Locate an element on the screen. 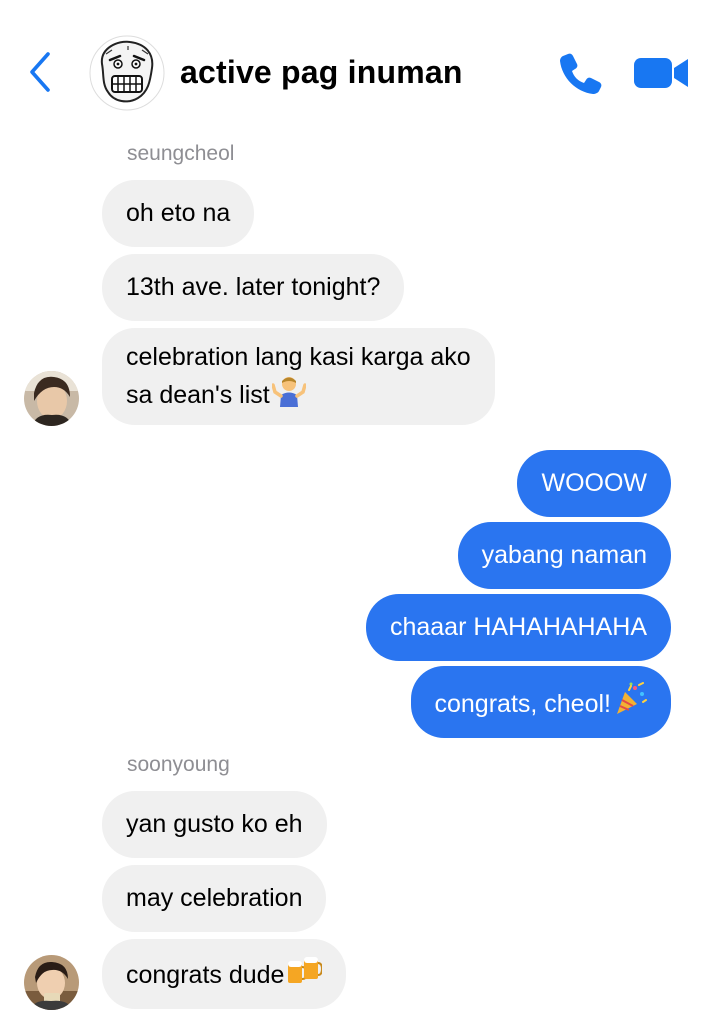 The image size is (719, 1027). incoming-message: oh eto na is located at coordinates (178, 213).